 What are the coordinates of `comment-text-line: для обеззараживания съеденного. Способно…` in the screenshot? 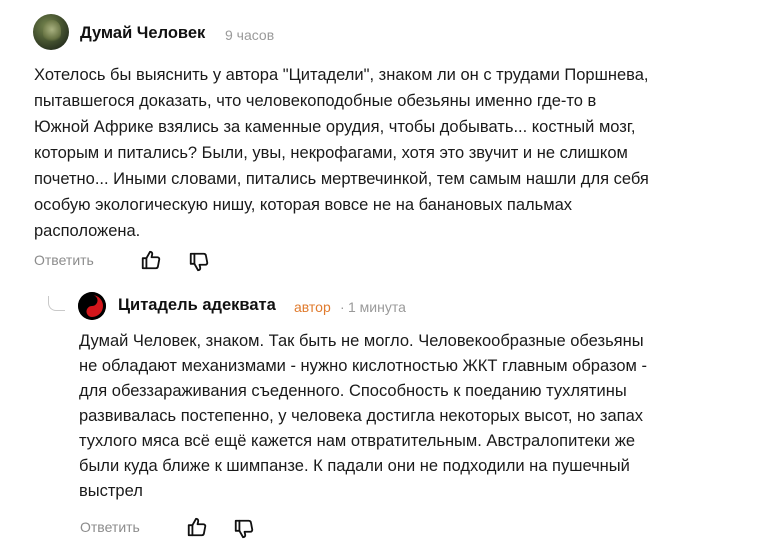 It's located at (353, 391).